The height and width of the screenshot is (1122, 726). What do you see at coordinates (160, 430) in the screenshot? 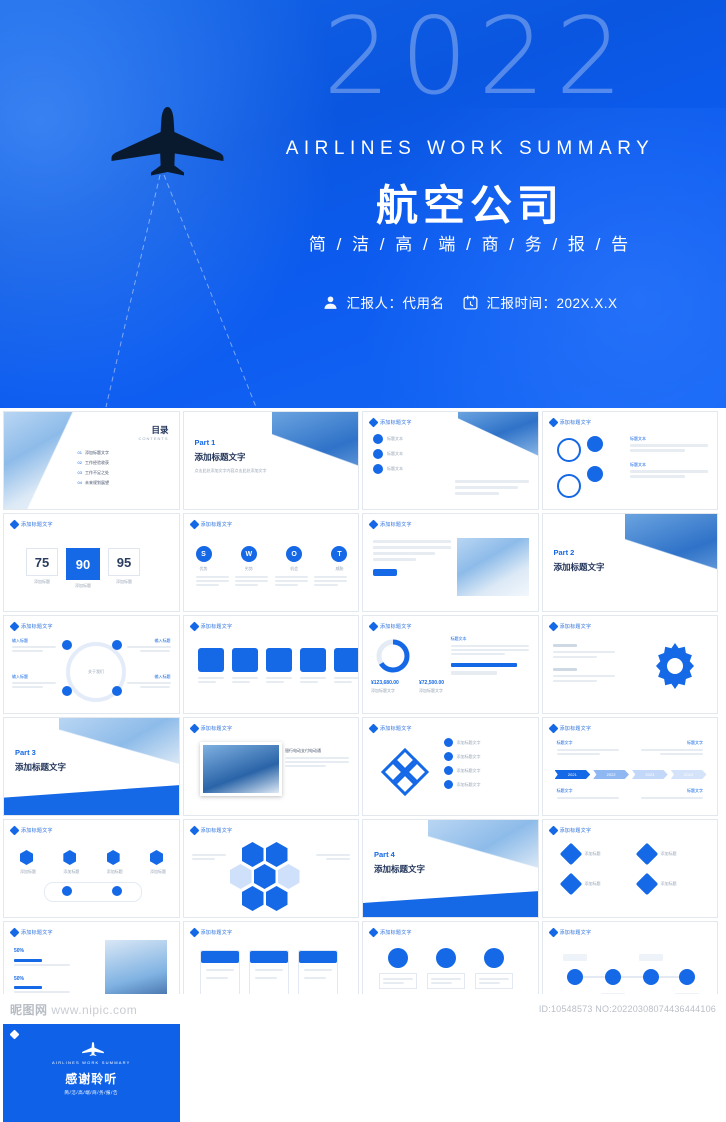
I see `contents-title: 目录` at bounding box center [160, 430].